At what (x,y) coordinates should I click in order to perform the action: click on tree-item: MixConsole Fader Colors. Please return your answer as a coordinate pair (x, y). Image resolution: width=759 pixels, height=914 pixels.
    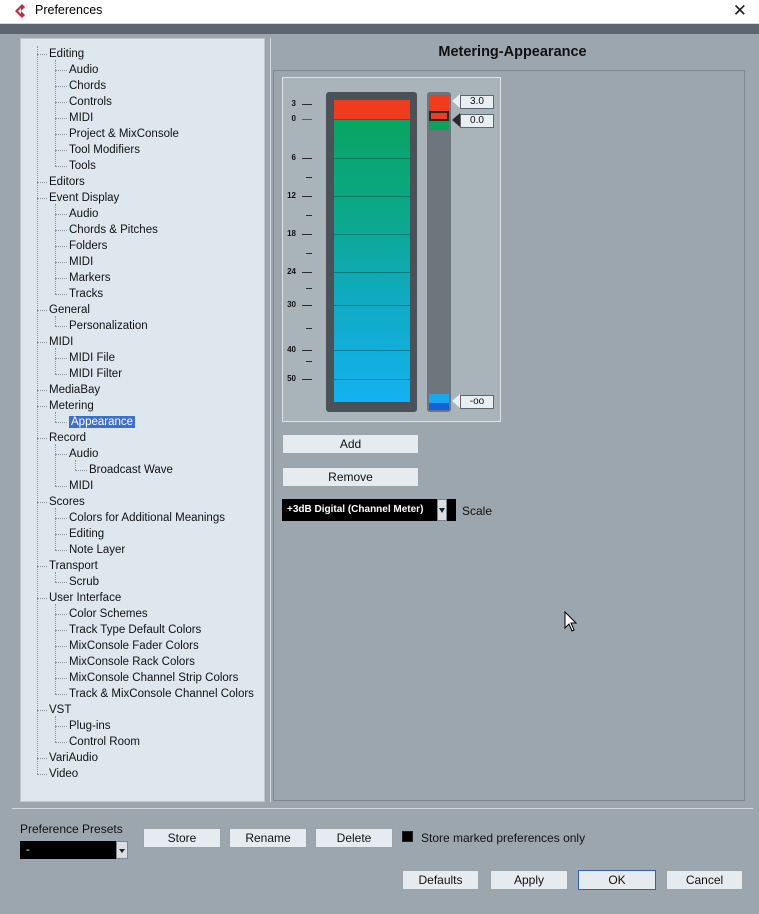
    Looking at the image, I should click on (134, 646).